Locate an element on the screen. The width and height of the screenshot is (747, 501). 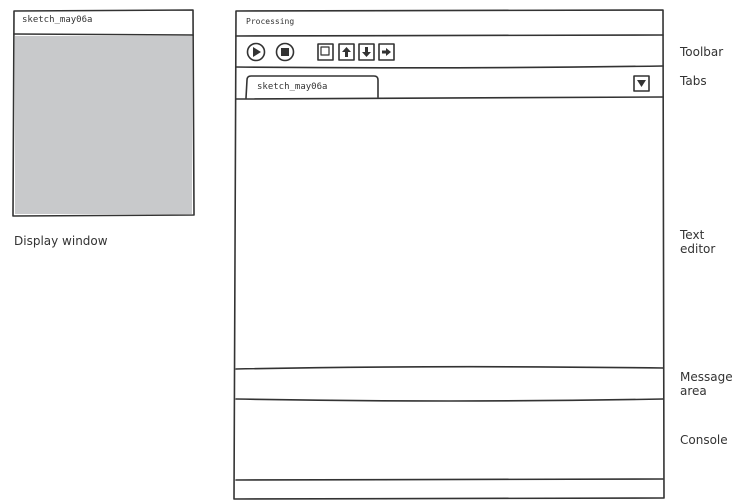
display-window-caption: Display window is located at coordinates (61, 241).